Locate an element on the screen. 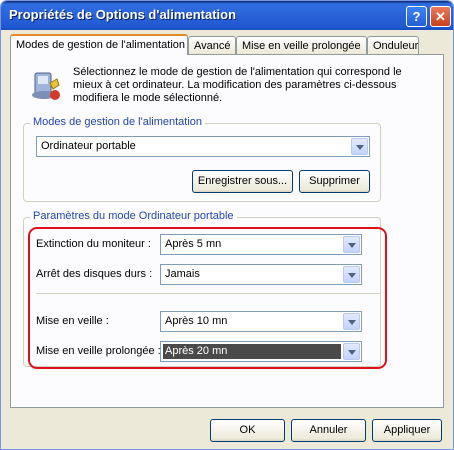 Image resolution: width=454 pixels, height=450 pixels. cancel-button: Annuler is located at coordinates (328, 430).